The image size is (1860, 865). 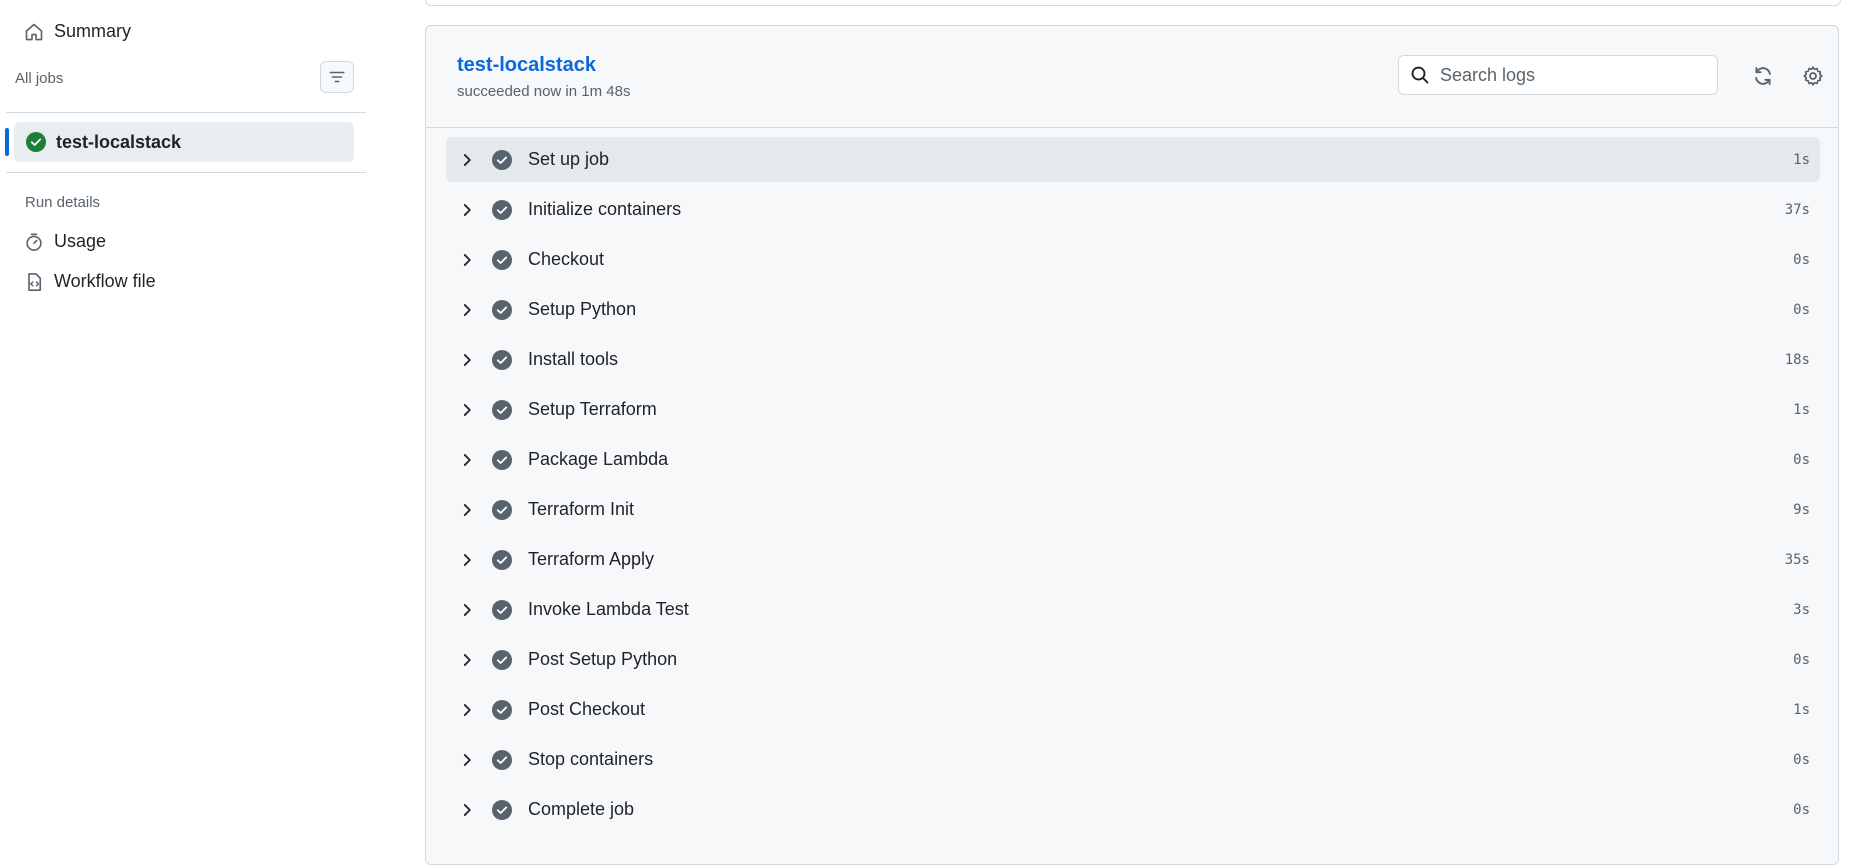 What do you see at coordinates (1133, 159) in the screenshot?
I see `step-row: Set up job 1s` at bounding box center [1133, 159].